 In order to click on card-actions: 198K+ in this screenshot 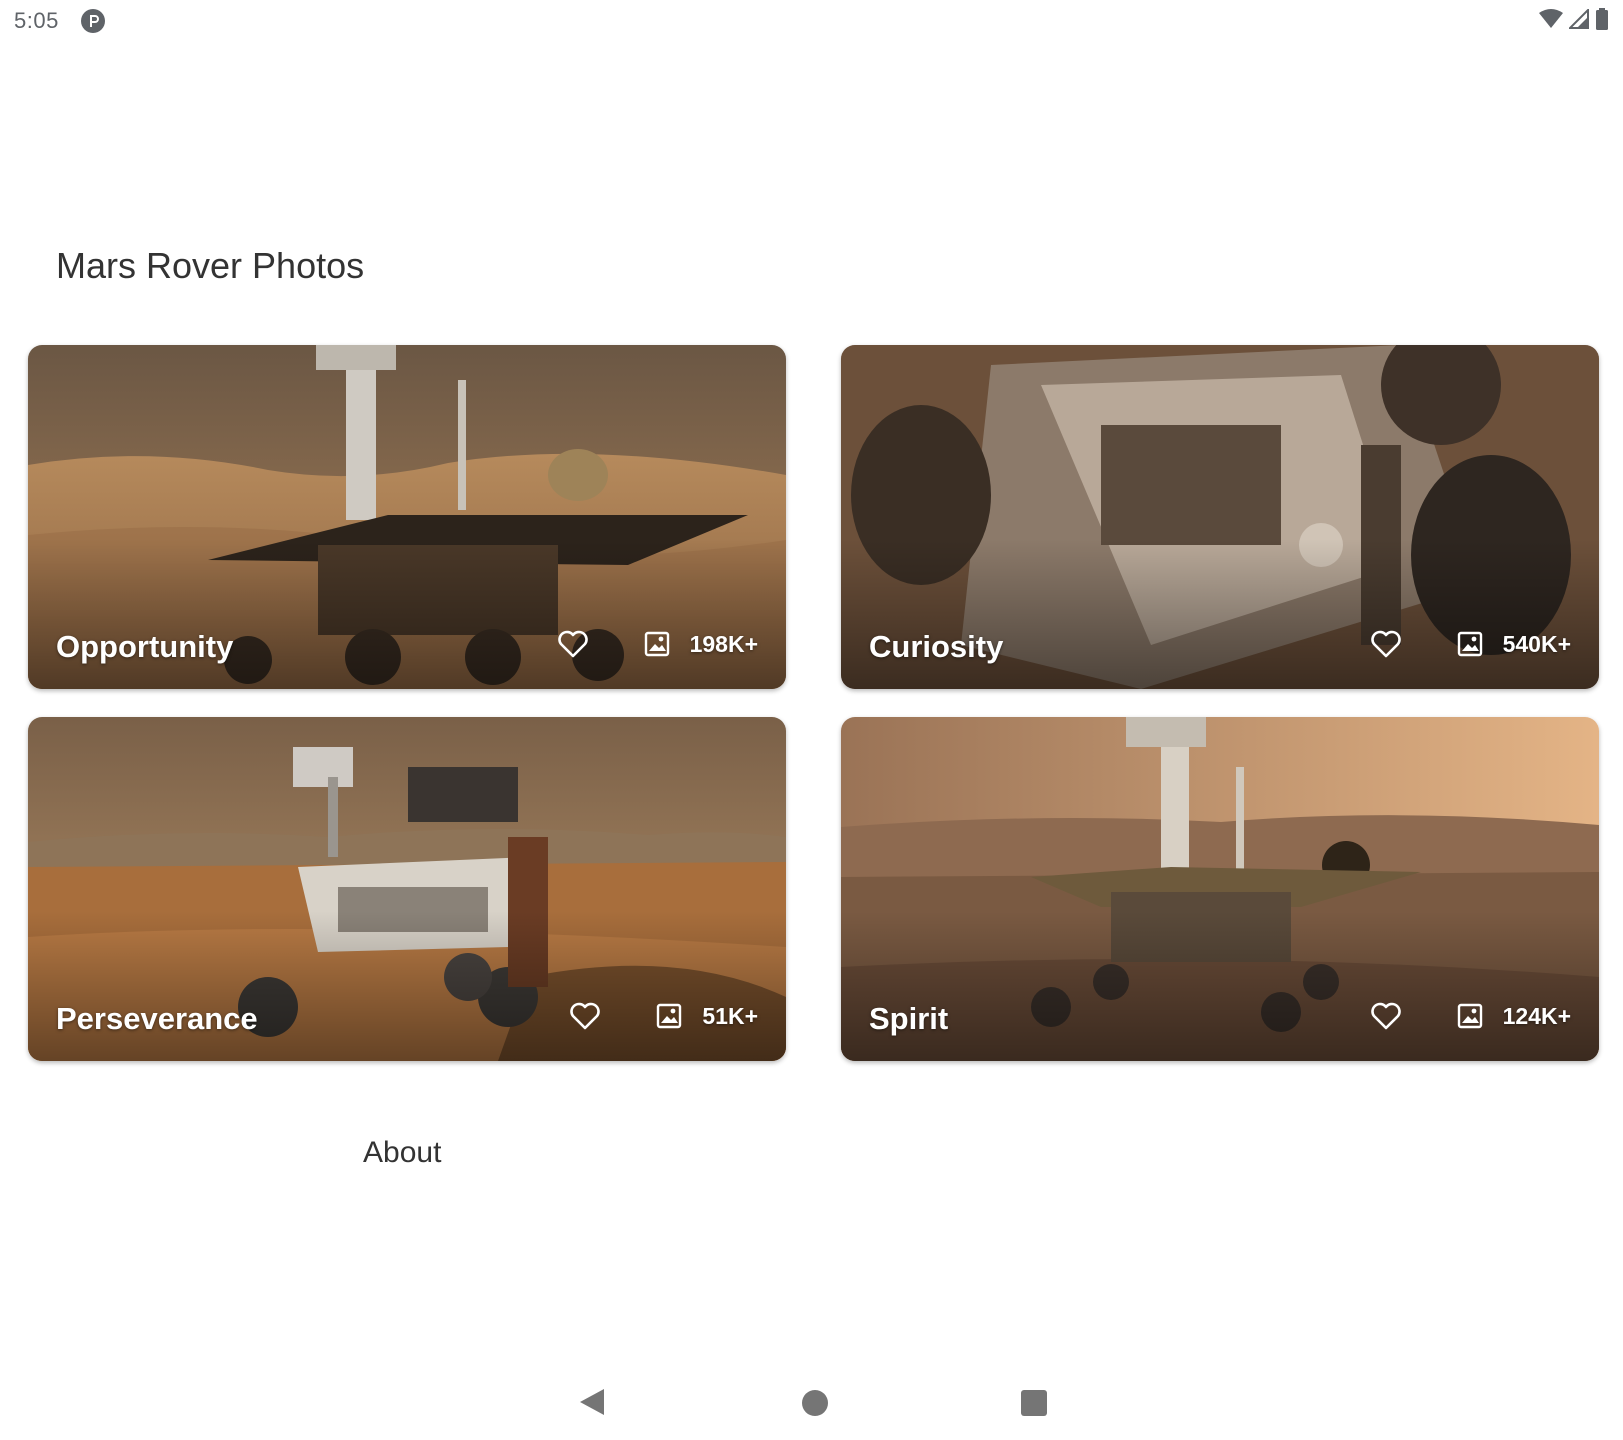, I will do `click(657, 644)`.